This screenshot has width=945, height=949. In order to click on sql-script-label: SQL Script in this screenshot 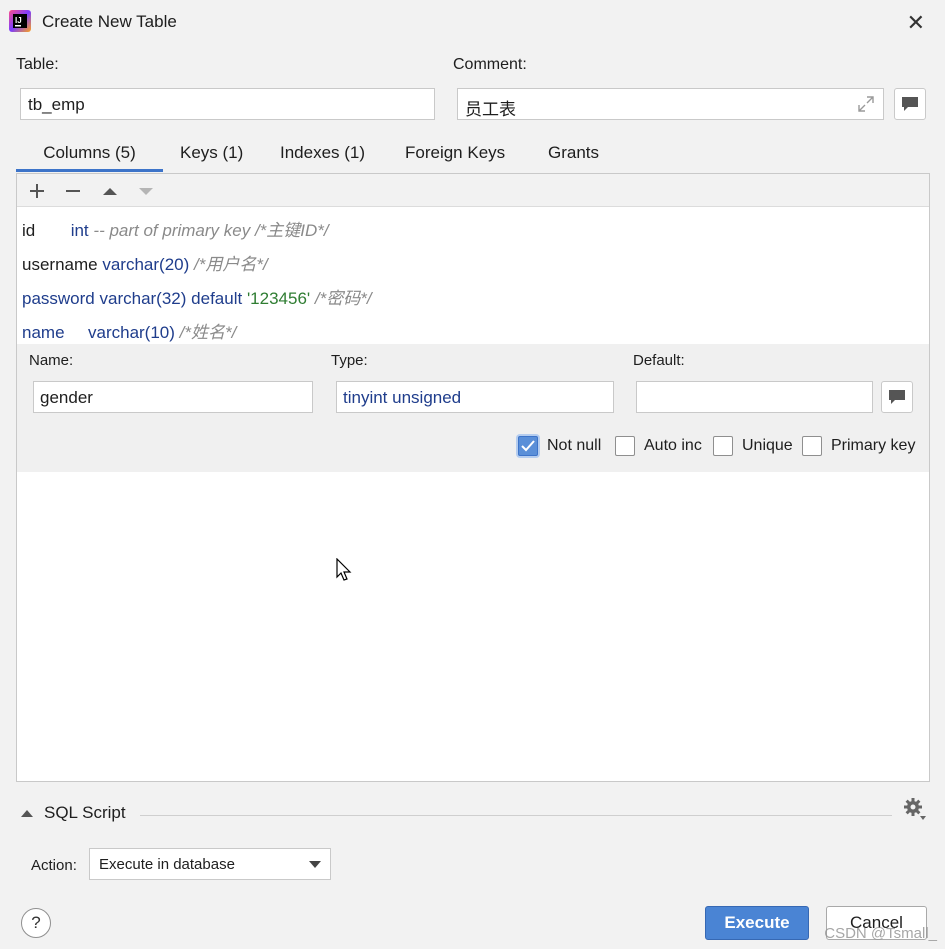, I will do `click(85, 812)`.